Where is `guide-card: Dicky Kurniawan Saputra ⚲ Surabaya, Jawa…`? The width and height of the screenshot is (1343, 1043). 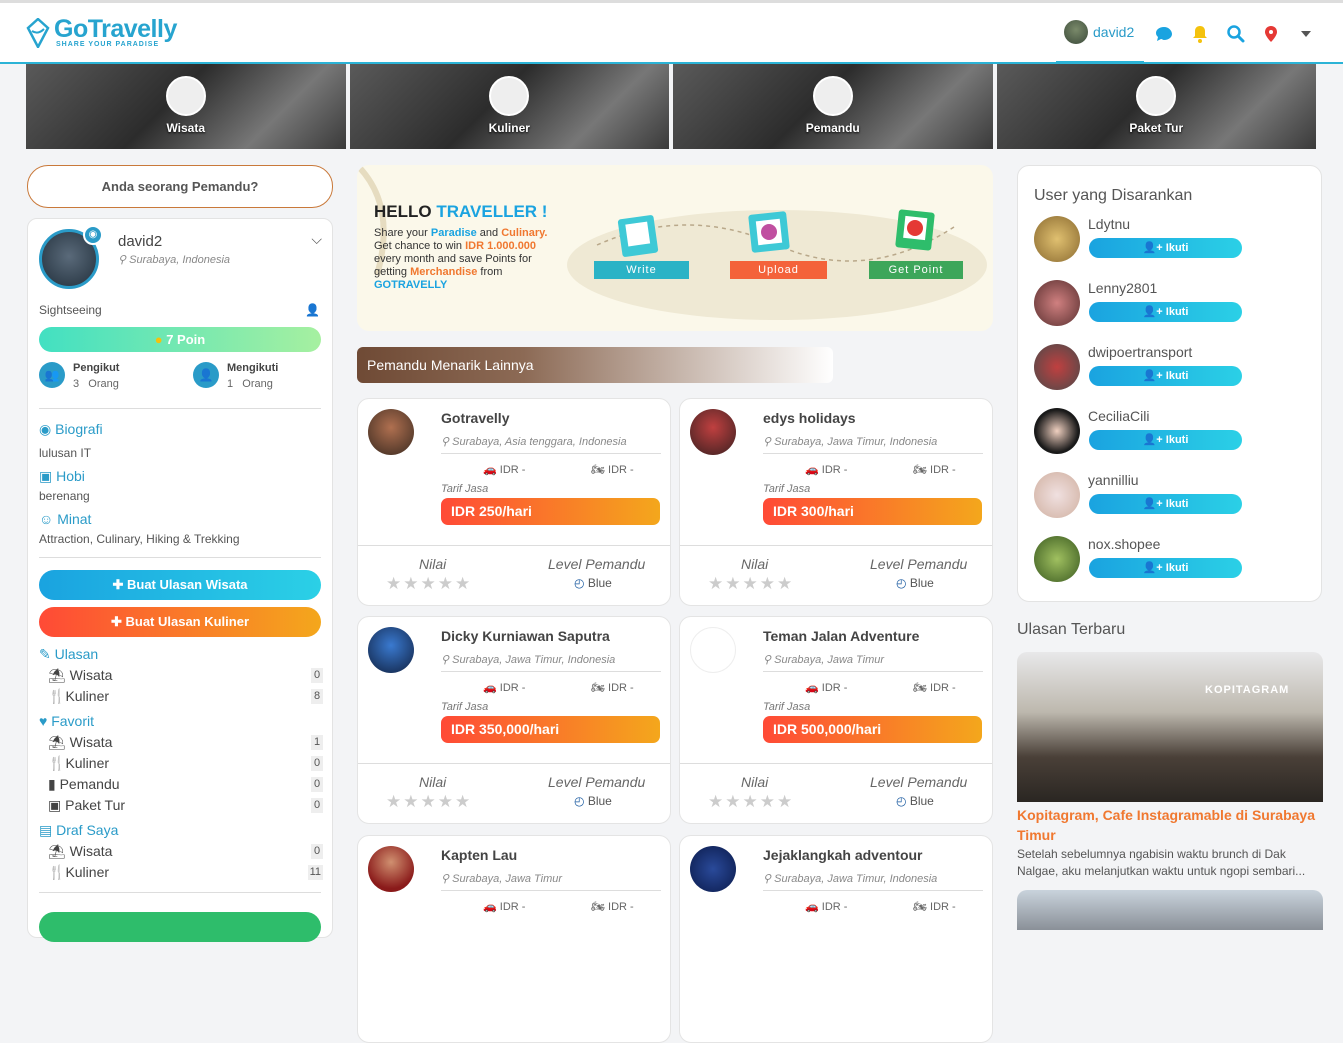 guide-card: Dicky Kurniawan Saputra ⚲ Surabaya, Jawa… is located at coordinates (514, 720).